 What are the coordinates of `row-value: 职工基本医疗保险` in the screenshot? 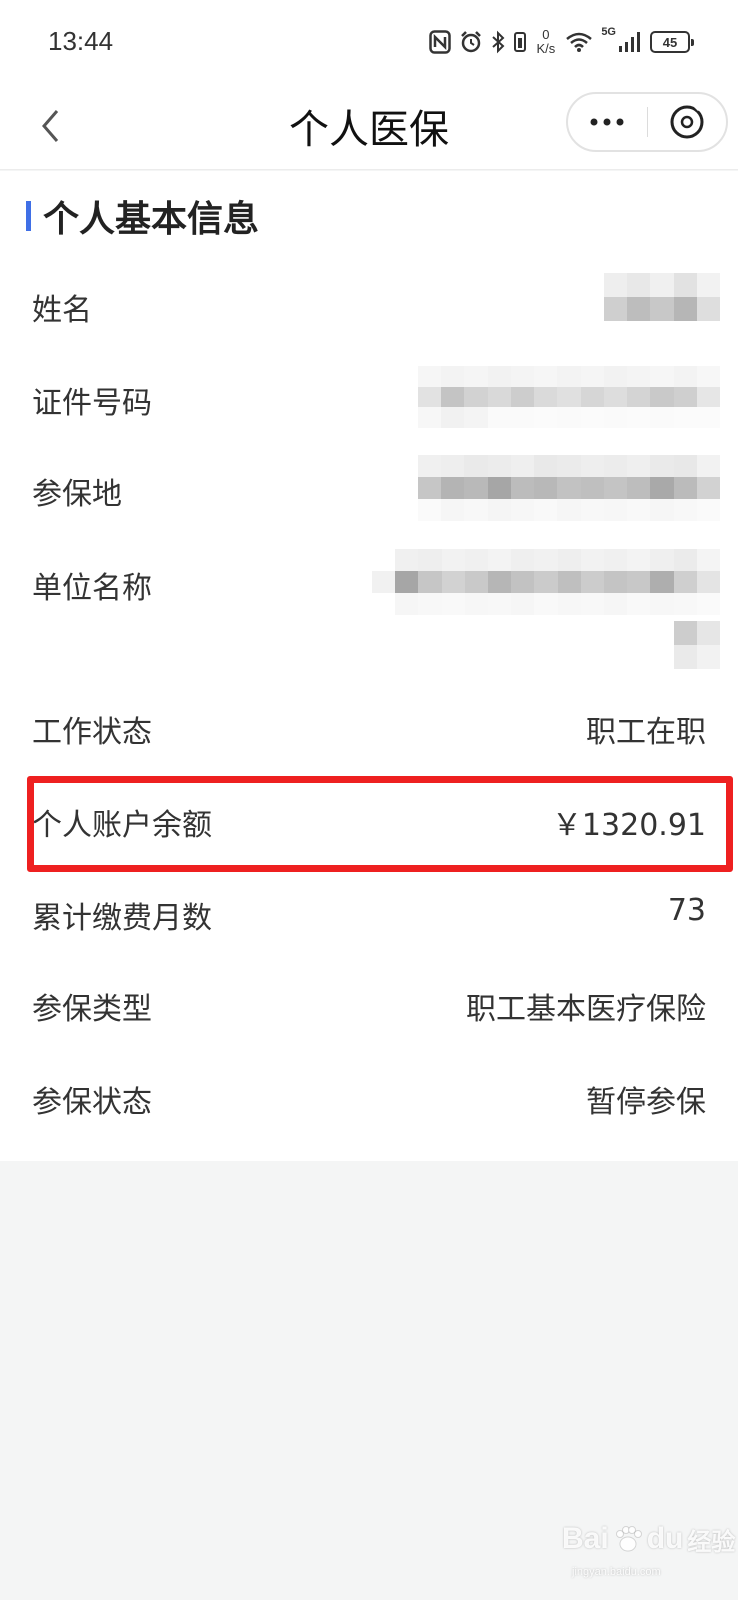 It's located at (586, 1009).